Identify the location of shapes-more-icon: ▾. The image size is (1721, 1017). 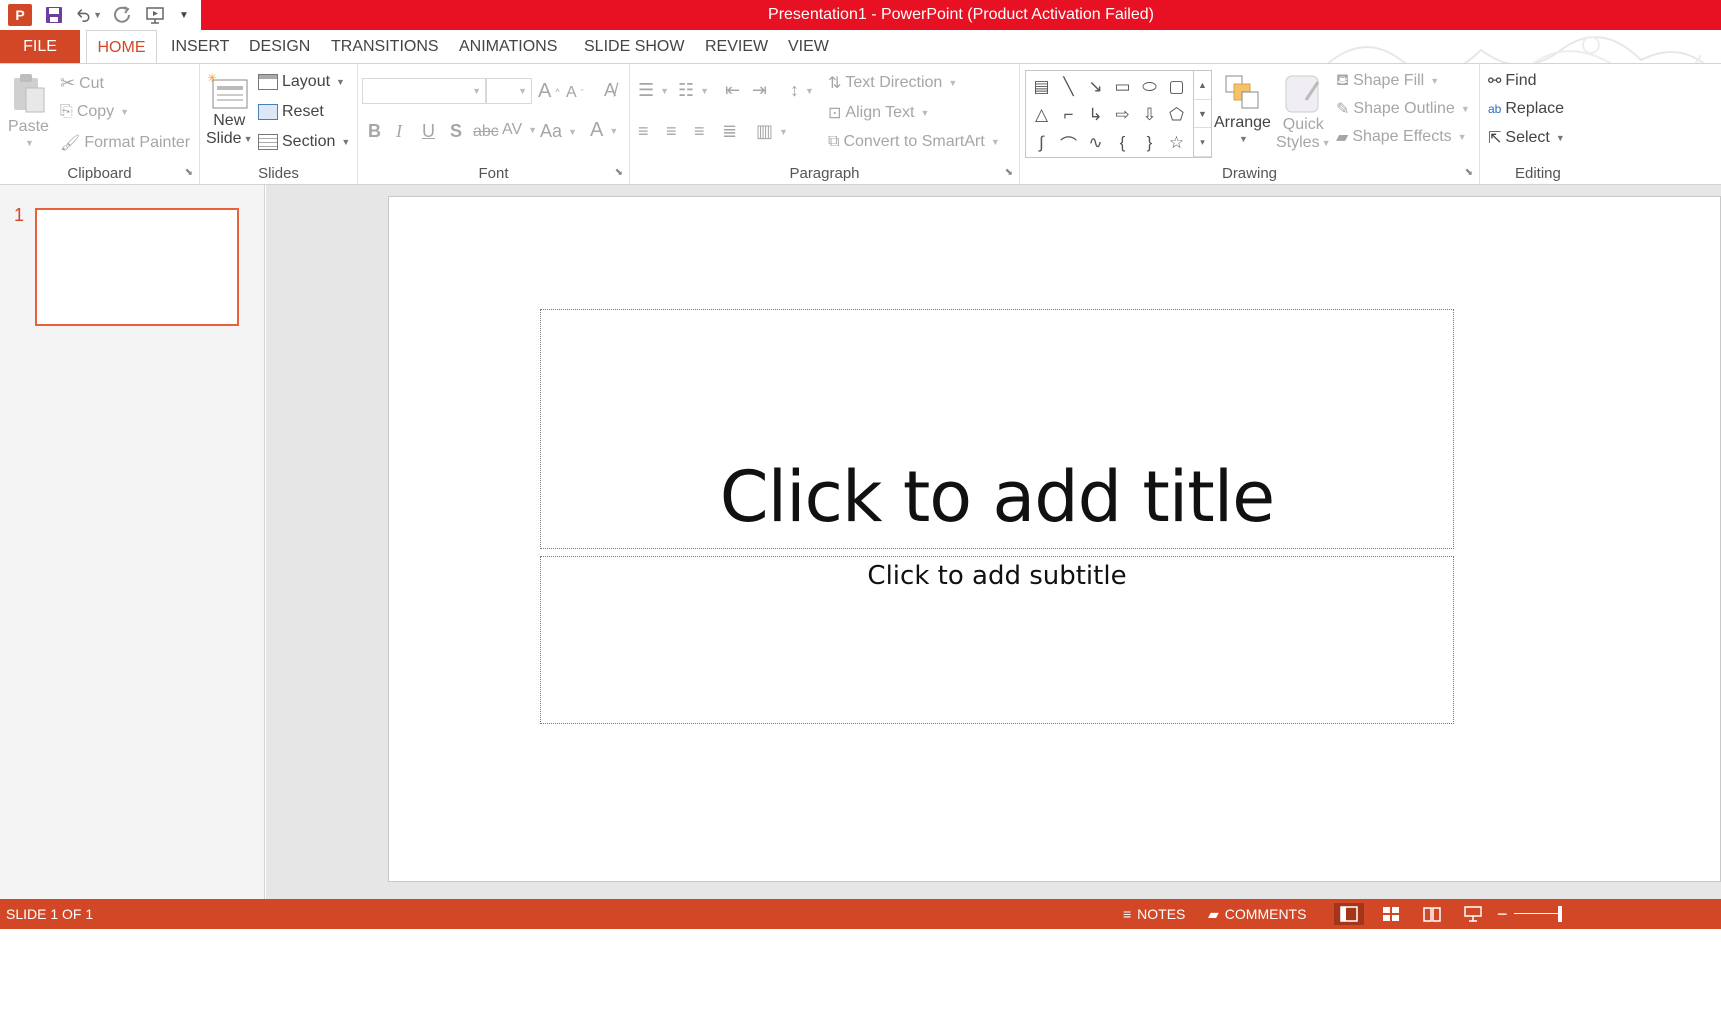
(1202, 143).